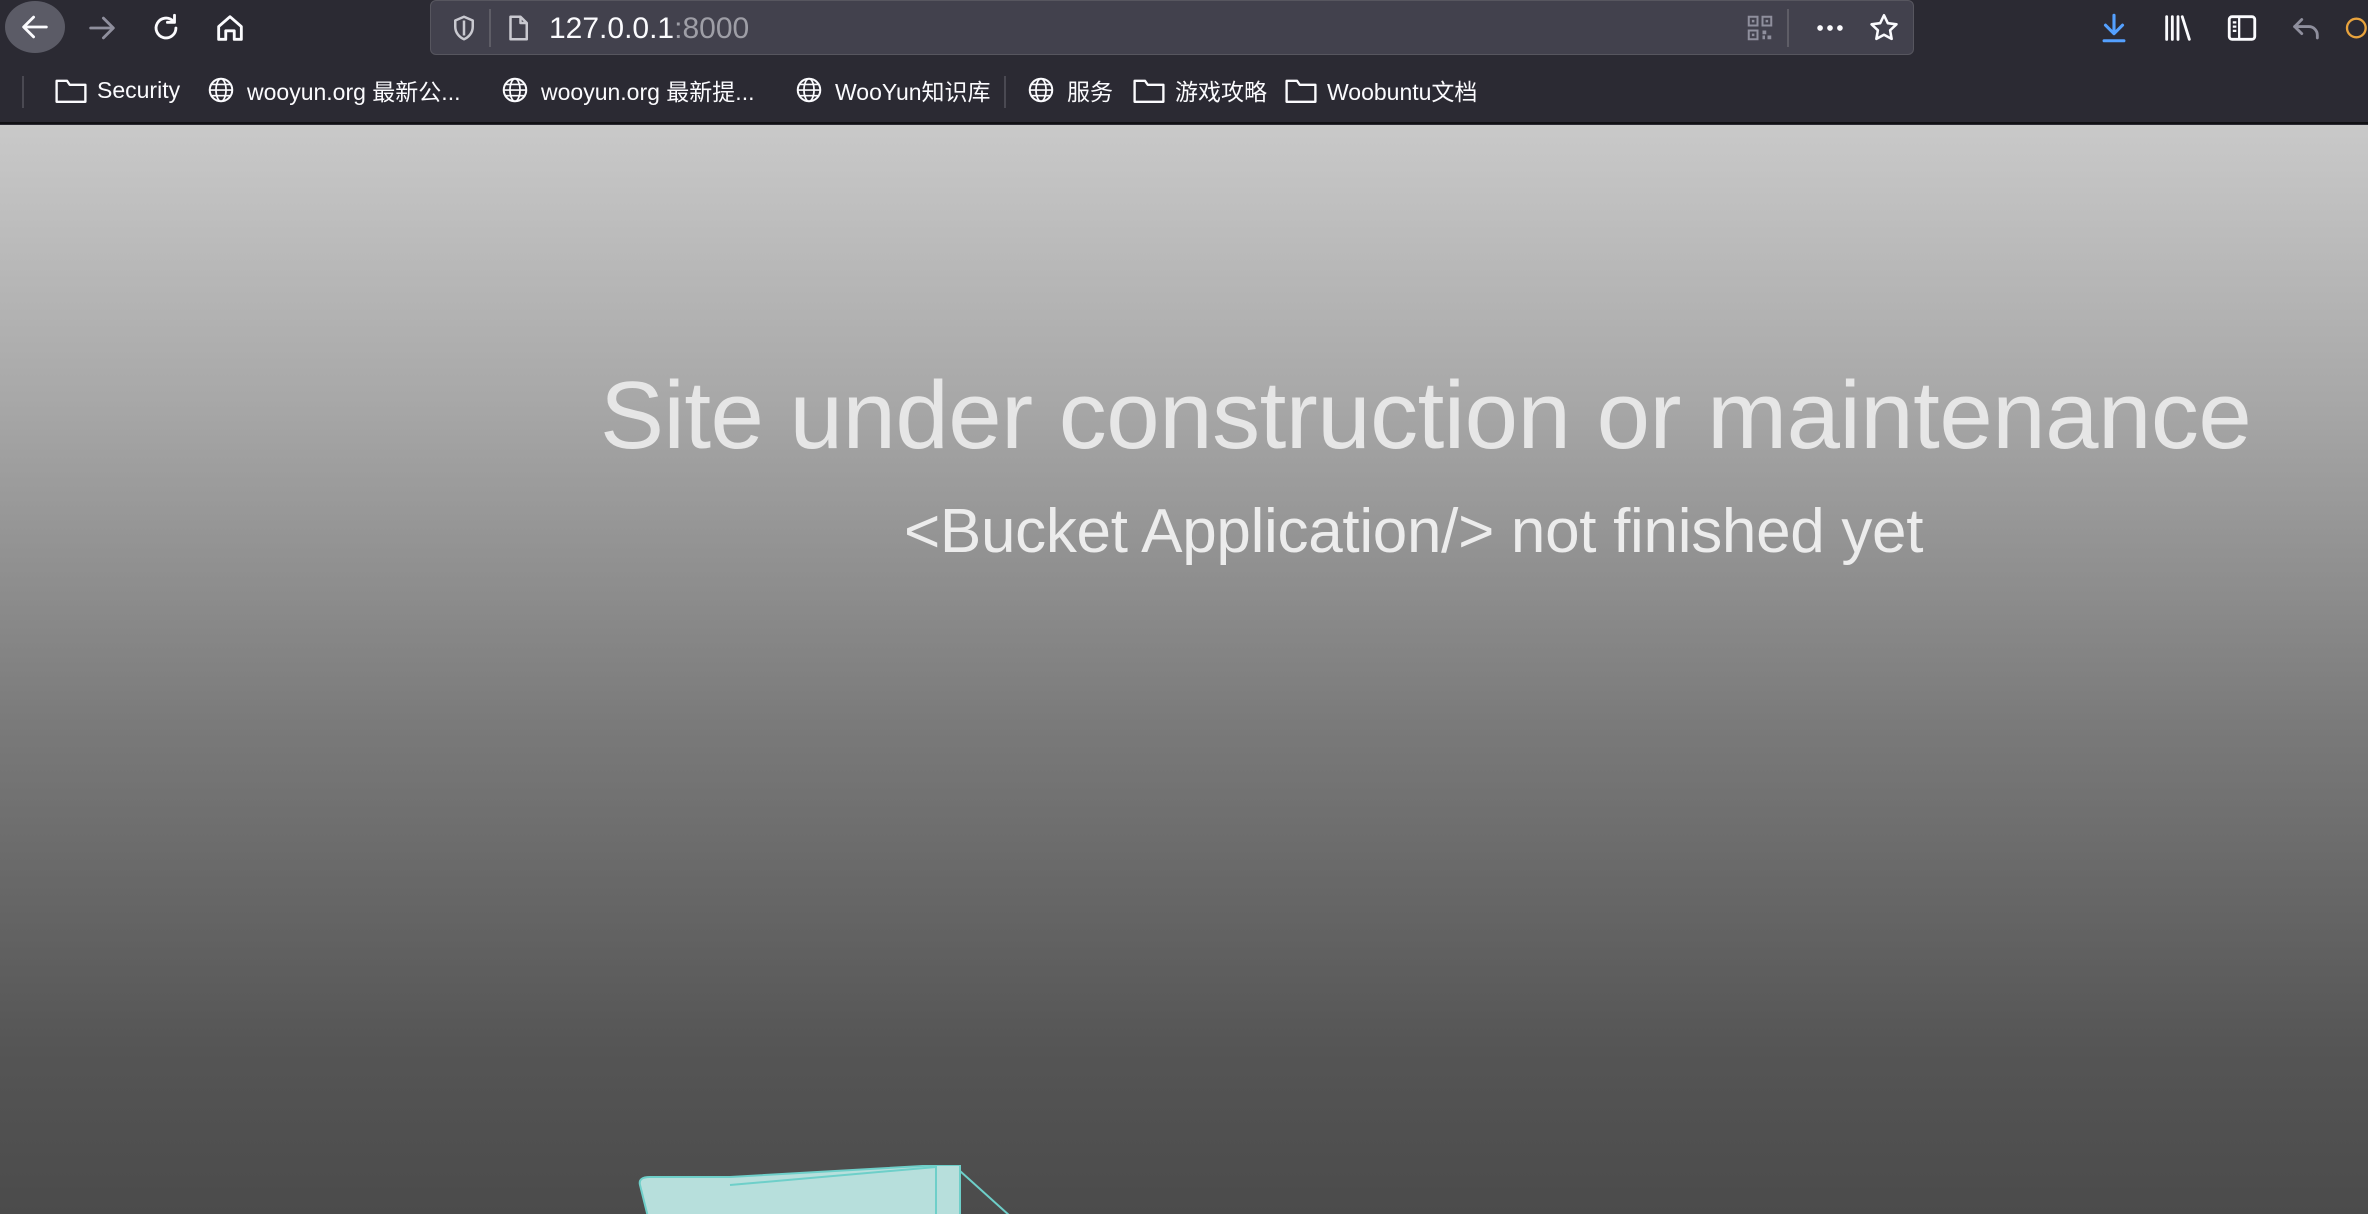  What do you see at coordinates (612, 28) in the screenshot?
I see `url-host: 127.0.0.1` at bounding box center [612, 28].